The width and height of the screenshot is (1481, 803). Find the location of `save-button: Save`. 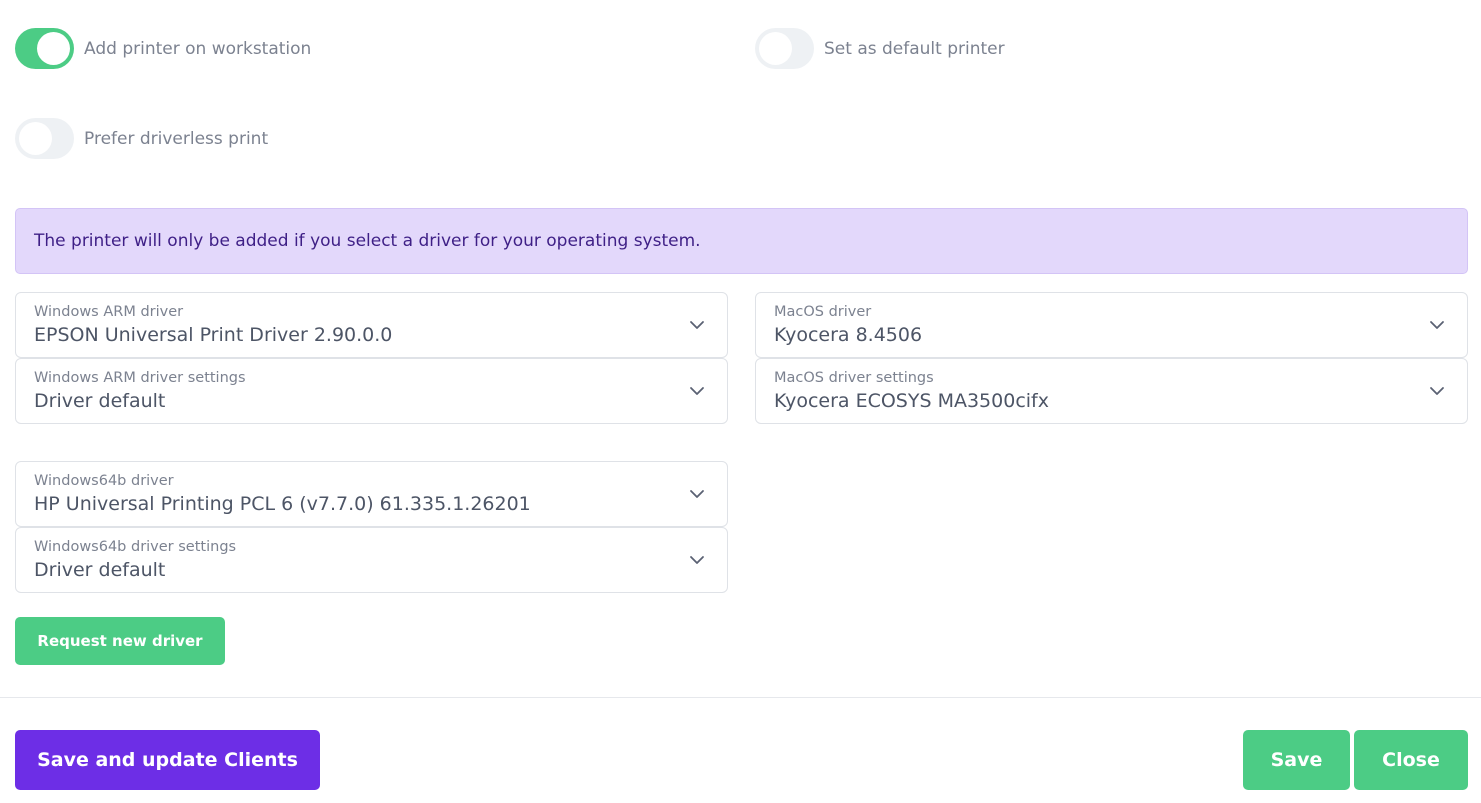

save-button: Save is located at coordinates (1296, 760).